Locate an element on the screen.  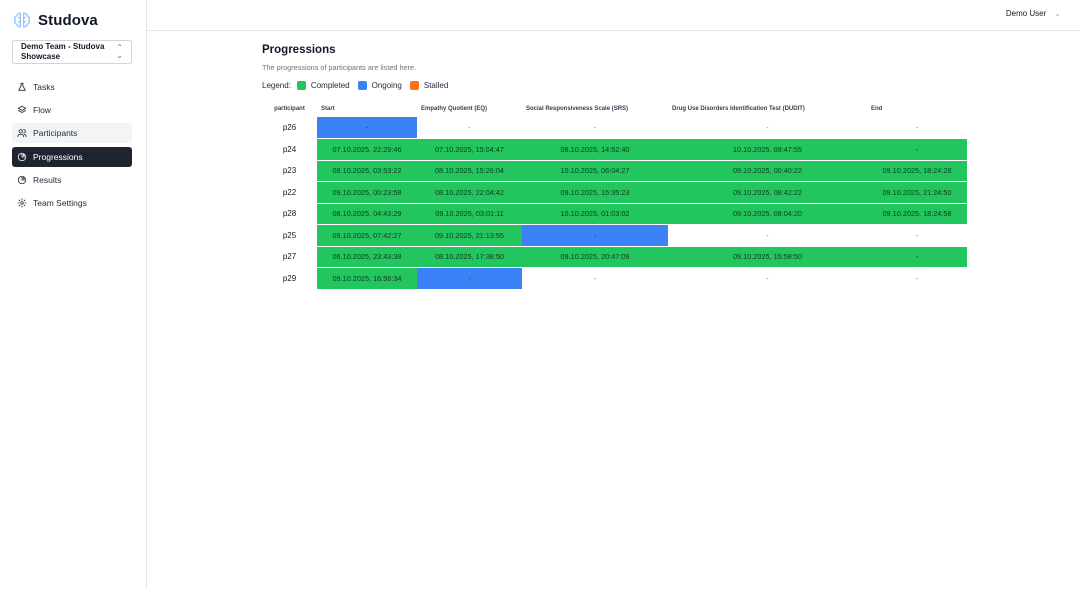
participant-id: p26 is located at coordinates (289, 128).